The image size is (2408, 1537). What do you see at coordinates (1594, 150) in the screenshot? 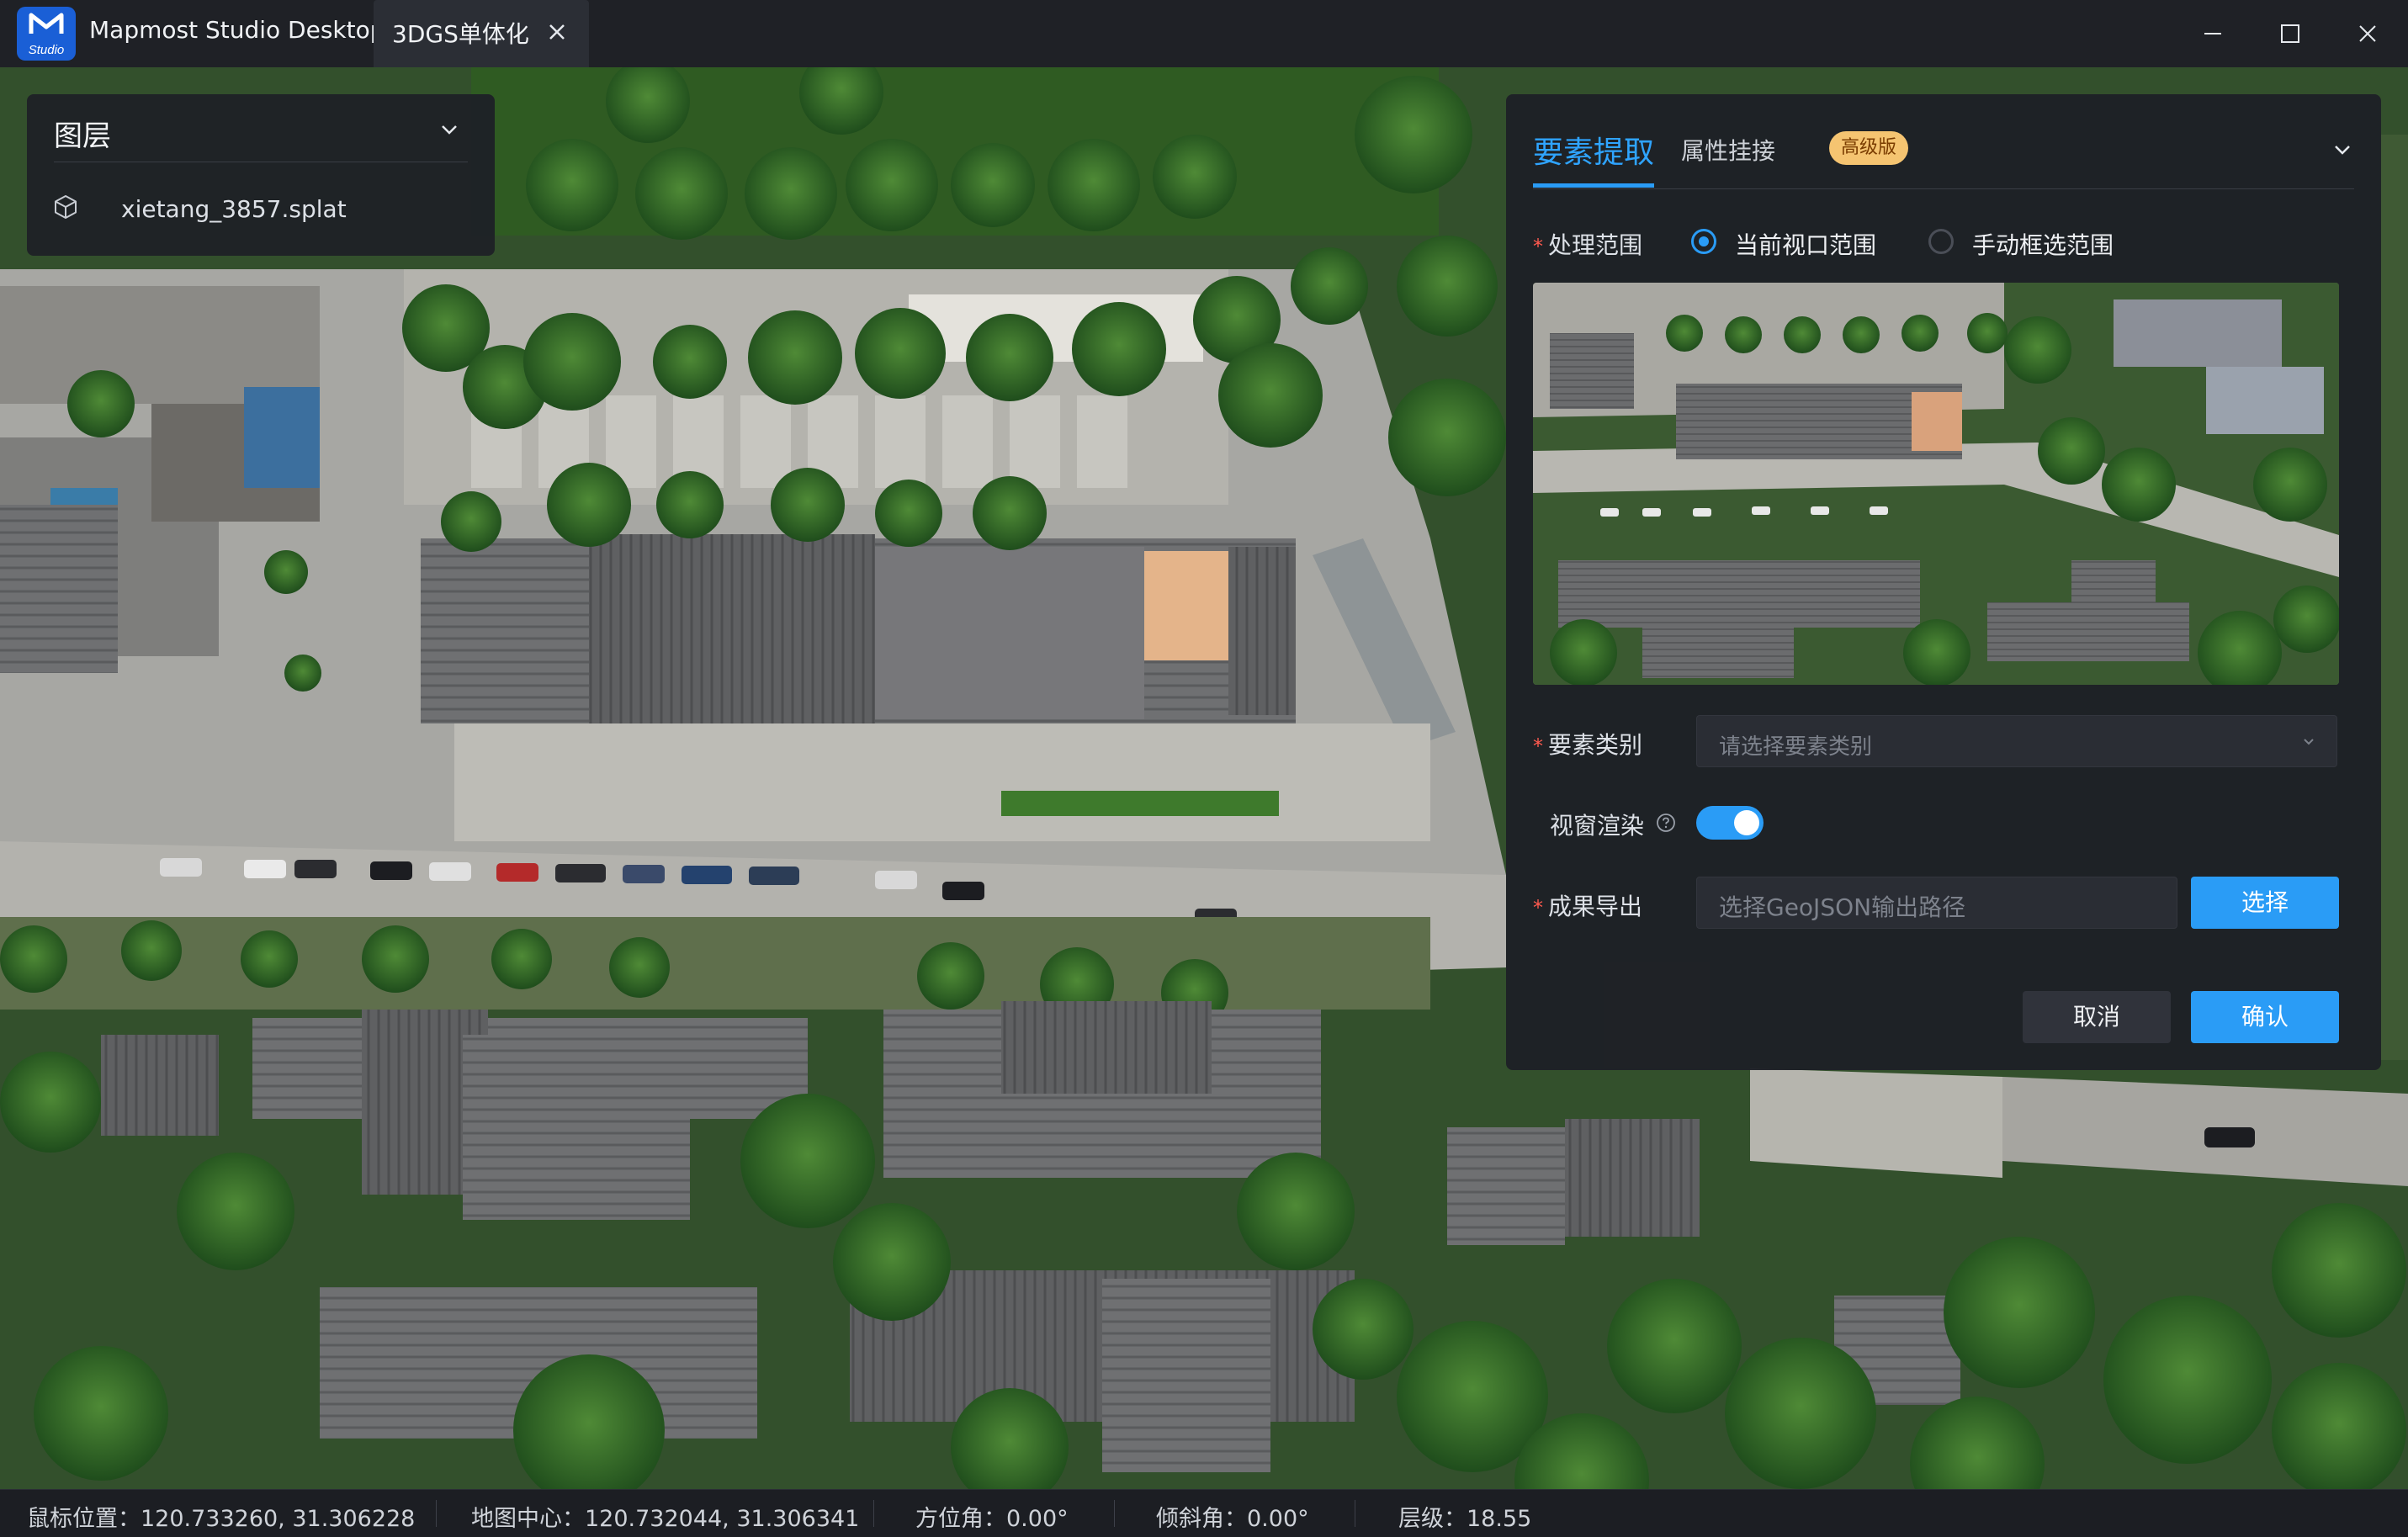
I see `tab-feature-extraction: 要素提取` at bounding box center [1594, 150].